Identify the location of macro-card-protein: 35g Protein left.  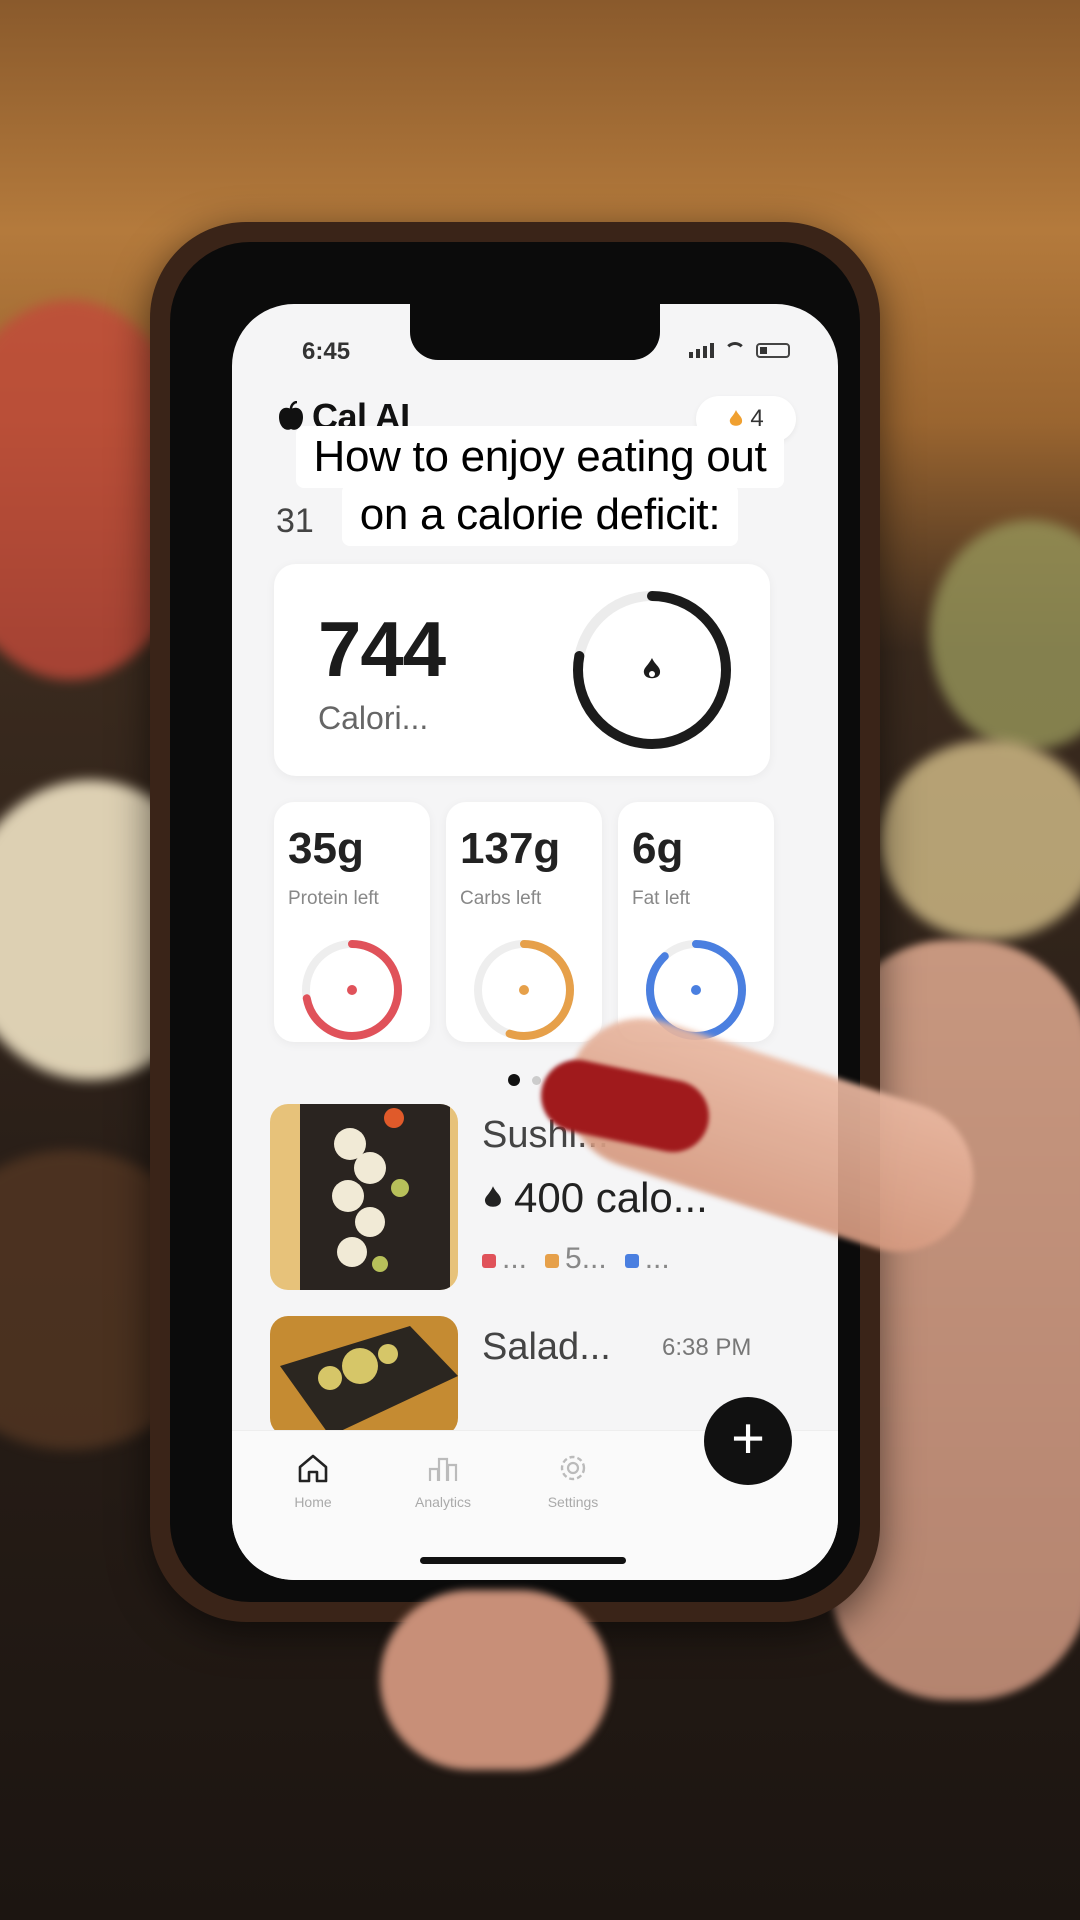
(352, 922).